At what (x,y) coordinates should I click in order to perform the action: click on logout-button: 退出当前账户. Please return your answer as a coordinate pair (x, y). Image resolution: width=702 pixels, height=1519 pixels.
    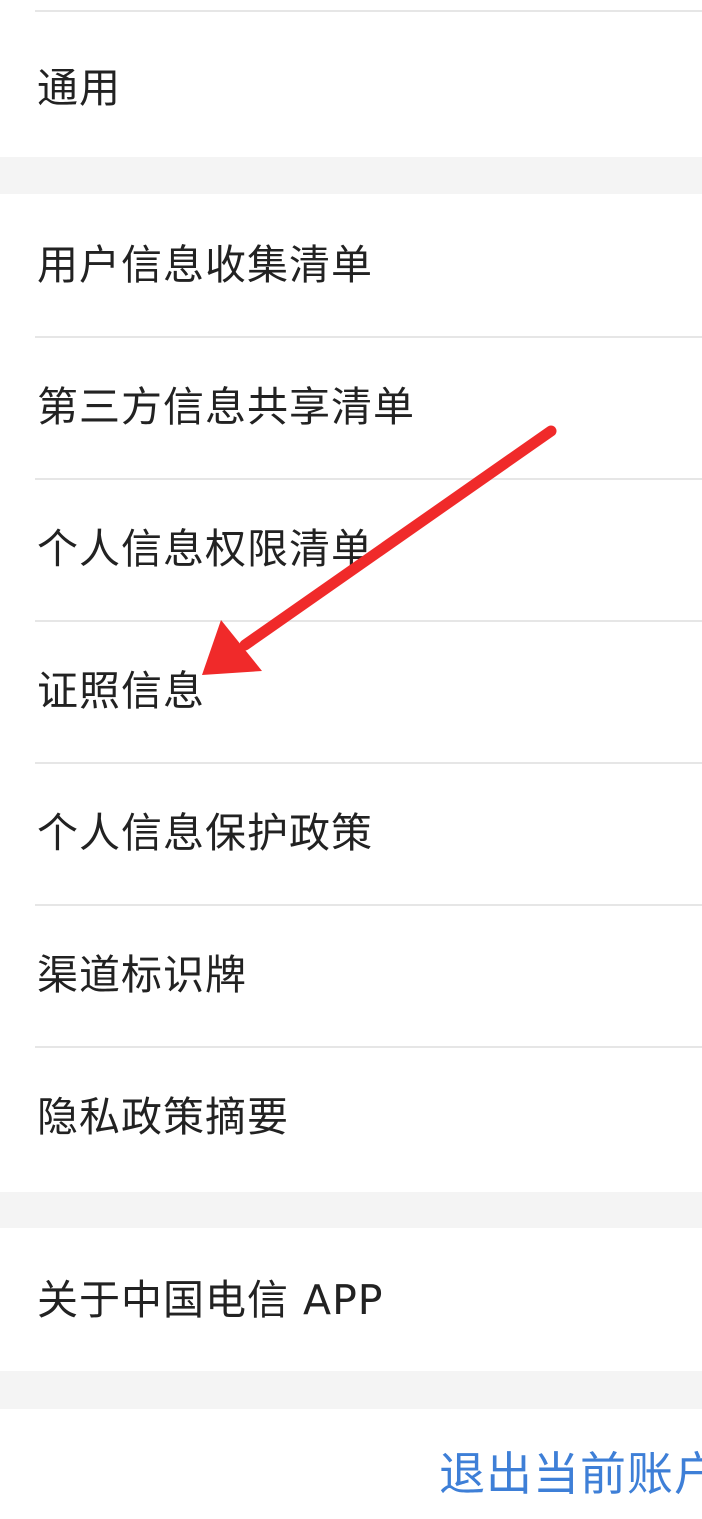
    Looking at the image, I should click on (570, 1474).